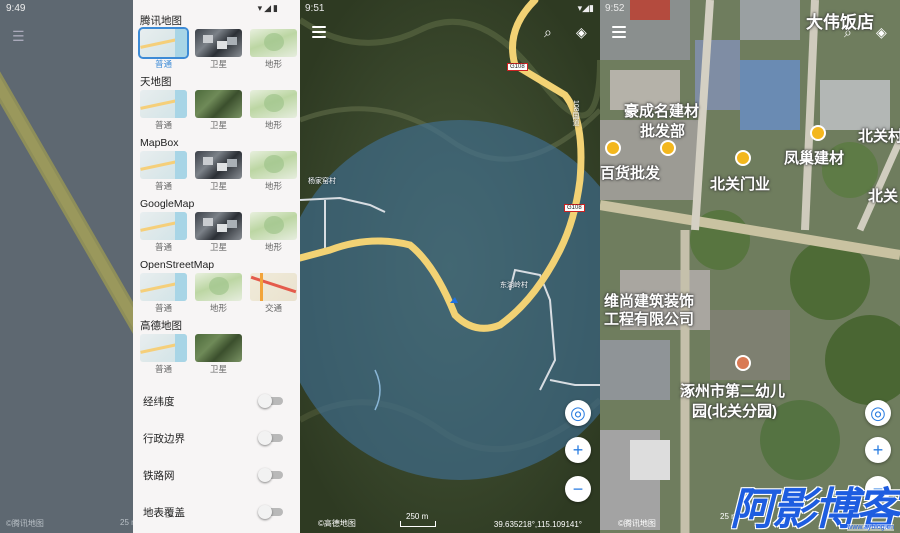 This screenshot has width=900, height=533. What do you see at coordinates (164, 512) in the screenshot?
I see `toggle-label: 地表覆盖` at bounding box center [164, 512].